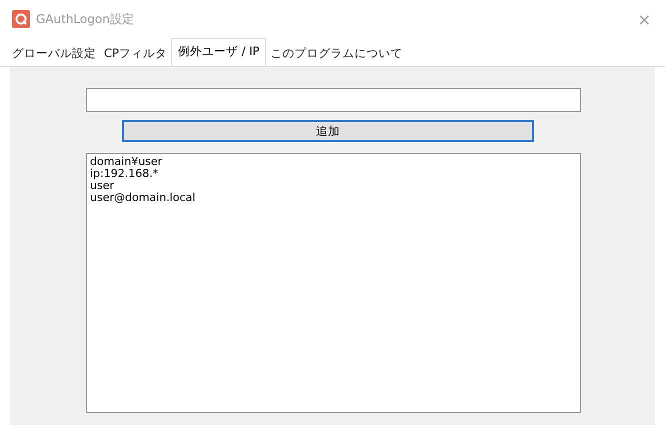  Describe the element at coordinates (333, 100) in the screenshot. I see `entry-field` at that location.